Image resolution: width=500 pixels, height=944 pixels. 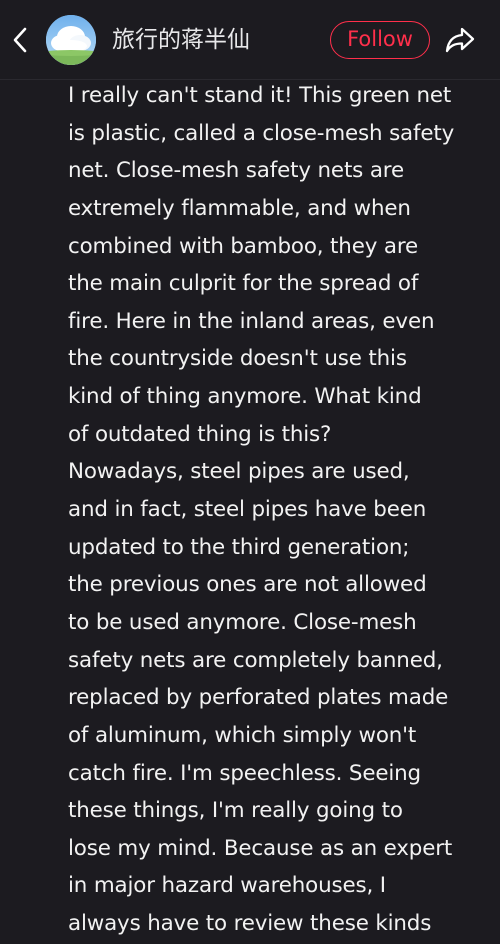 What do you see at coordinates (247, 585) in the screenshot?
I see `post-text-line: the previous ones are not allowed` at bounding box center [247, 585].